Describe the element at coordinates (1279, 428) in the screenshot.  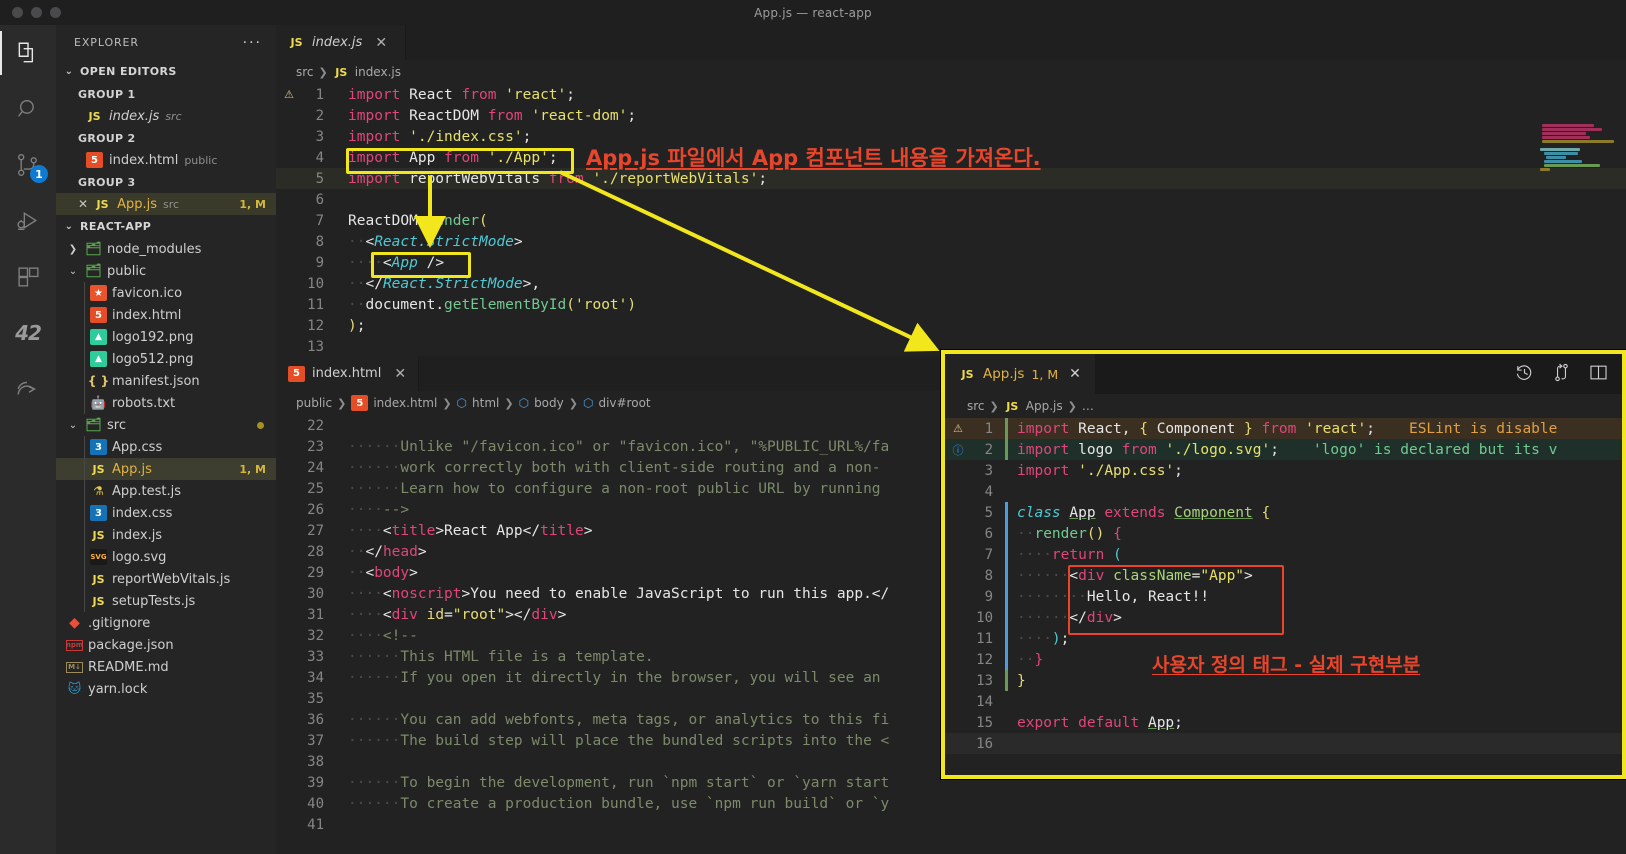
I see `code-token: from` at that location.